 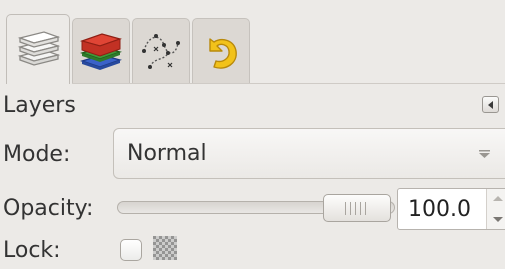 What do you see at coordinates (165, 248) in the screenshot?
I see `lock-alpha-checker-icon` at bounding box center [165, 248].